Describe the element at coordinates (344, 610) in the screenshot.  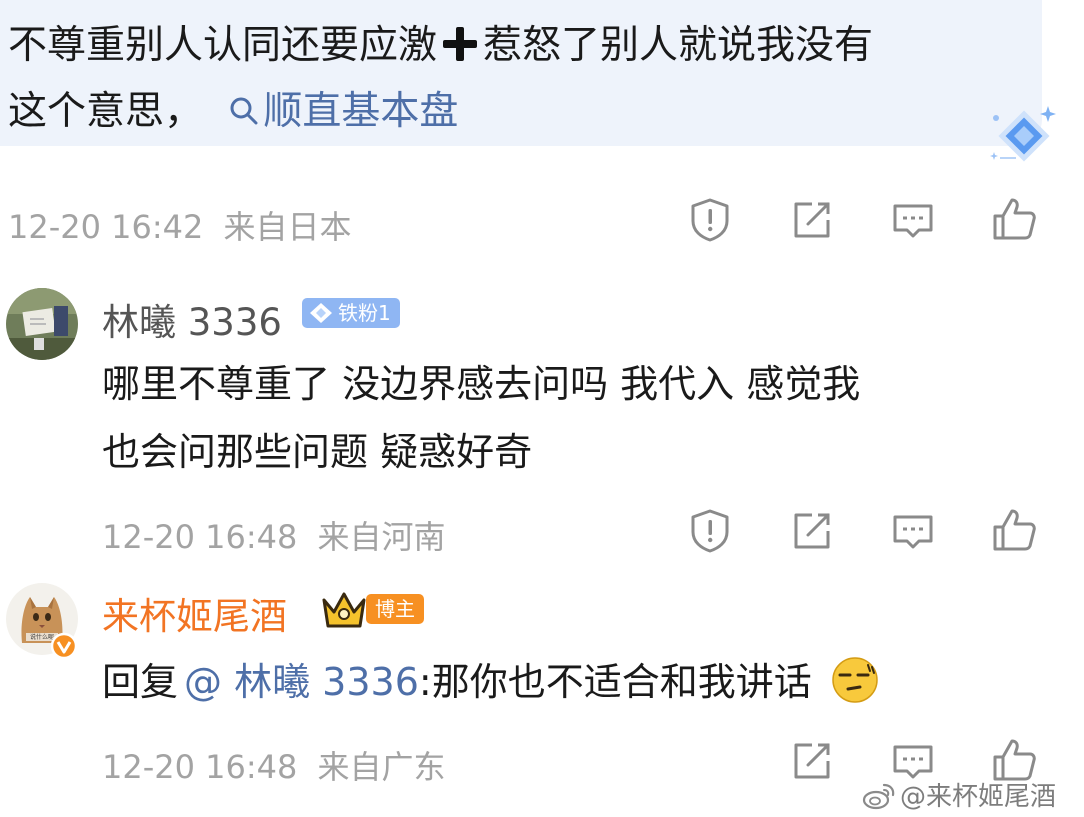
I see `crown-icon` at that location.